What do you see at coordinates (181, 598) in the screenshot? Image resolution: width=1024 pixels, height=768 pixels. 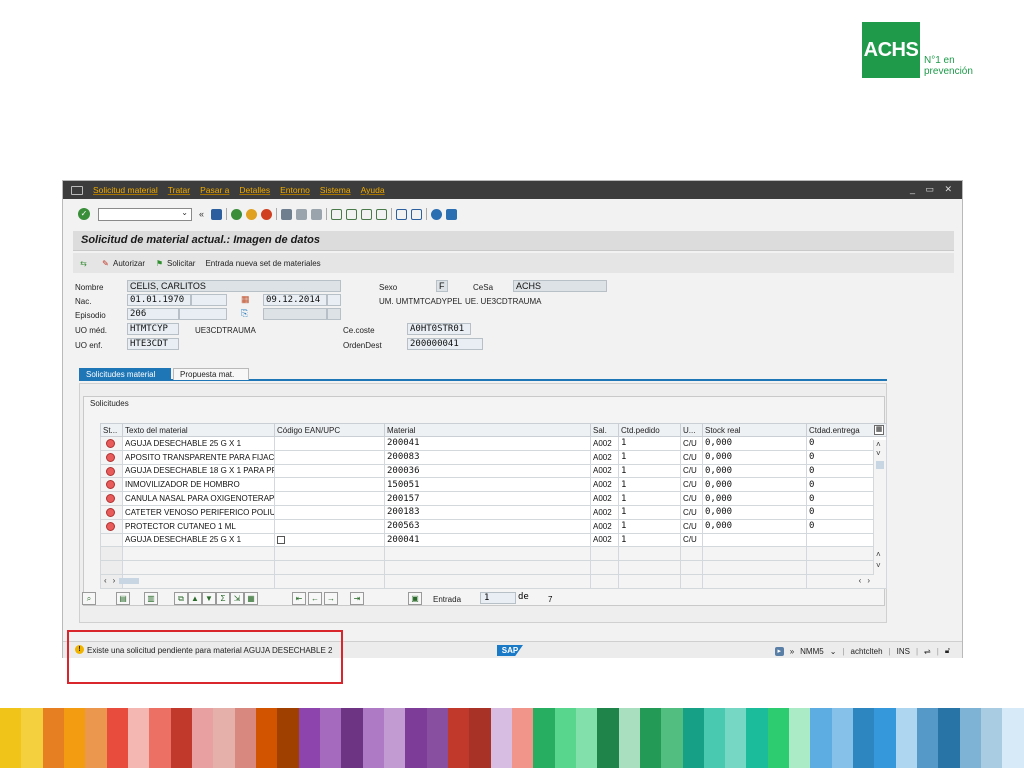 I see `copy-row-icon: ⧉` at bounding box center [181, 598].